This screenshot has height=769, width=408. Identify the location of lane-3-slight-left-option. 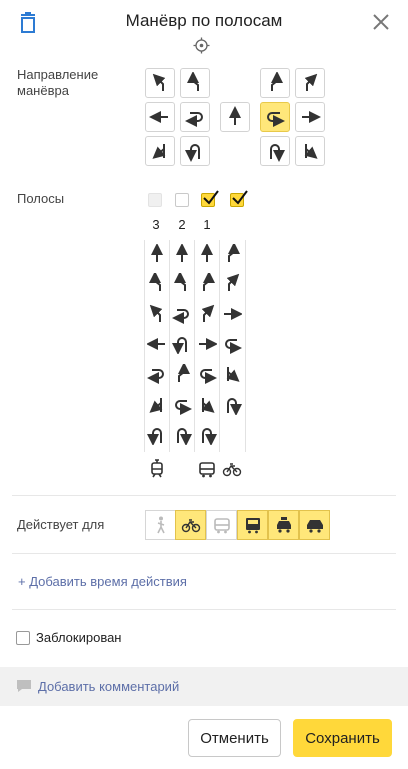
(157, 314).